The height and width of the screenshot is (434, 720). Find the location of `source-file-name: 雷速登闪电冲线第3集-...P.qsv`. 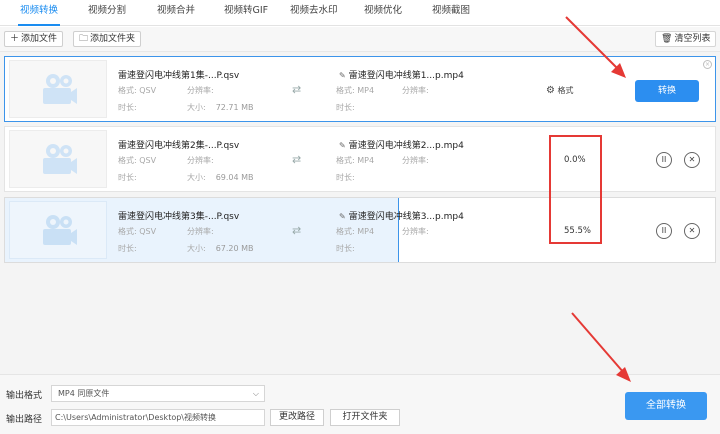

source-file-name: 雷速登闪电冲线第3集-...P.qsv is located at coordinates (179, 217).